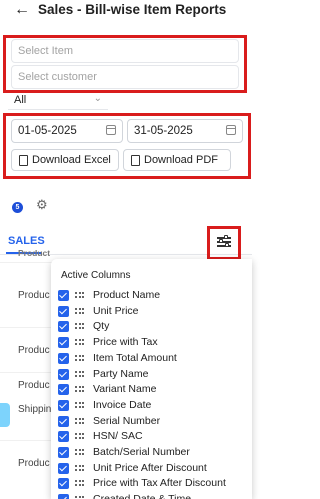 This screenshot has width=320, height=499. Describe the element at coordinates (132, 9) in the screenshot. I see `page-title: Sales - Bill-wise Item Reports` at that location.